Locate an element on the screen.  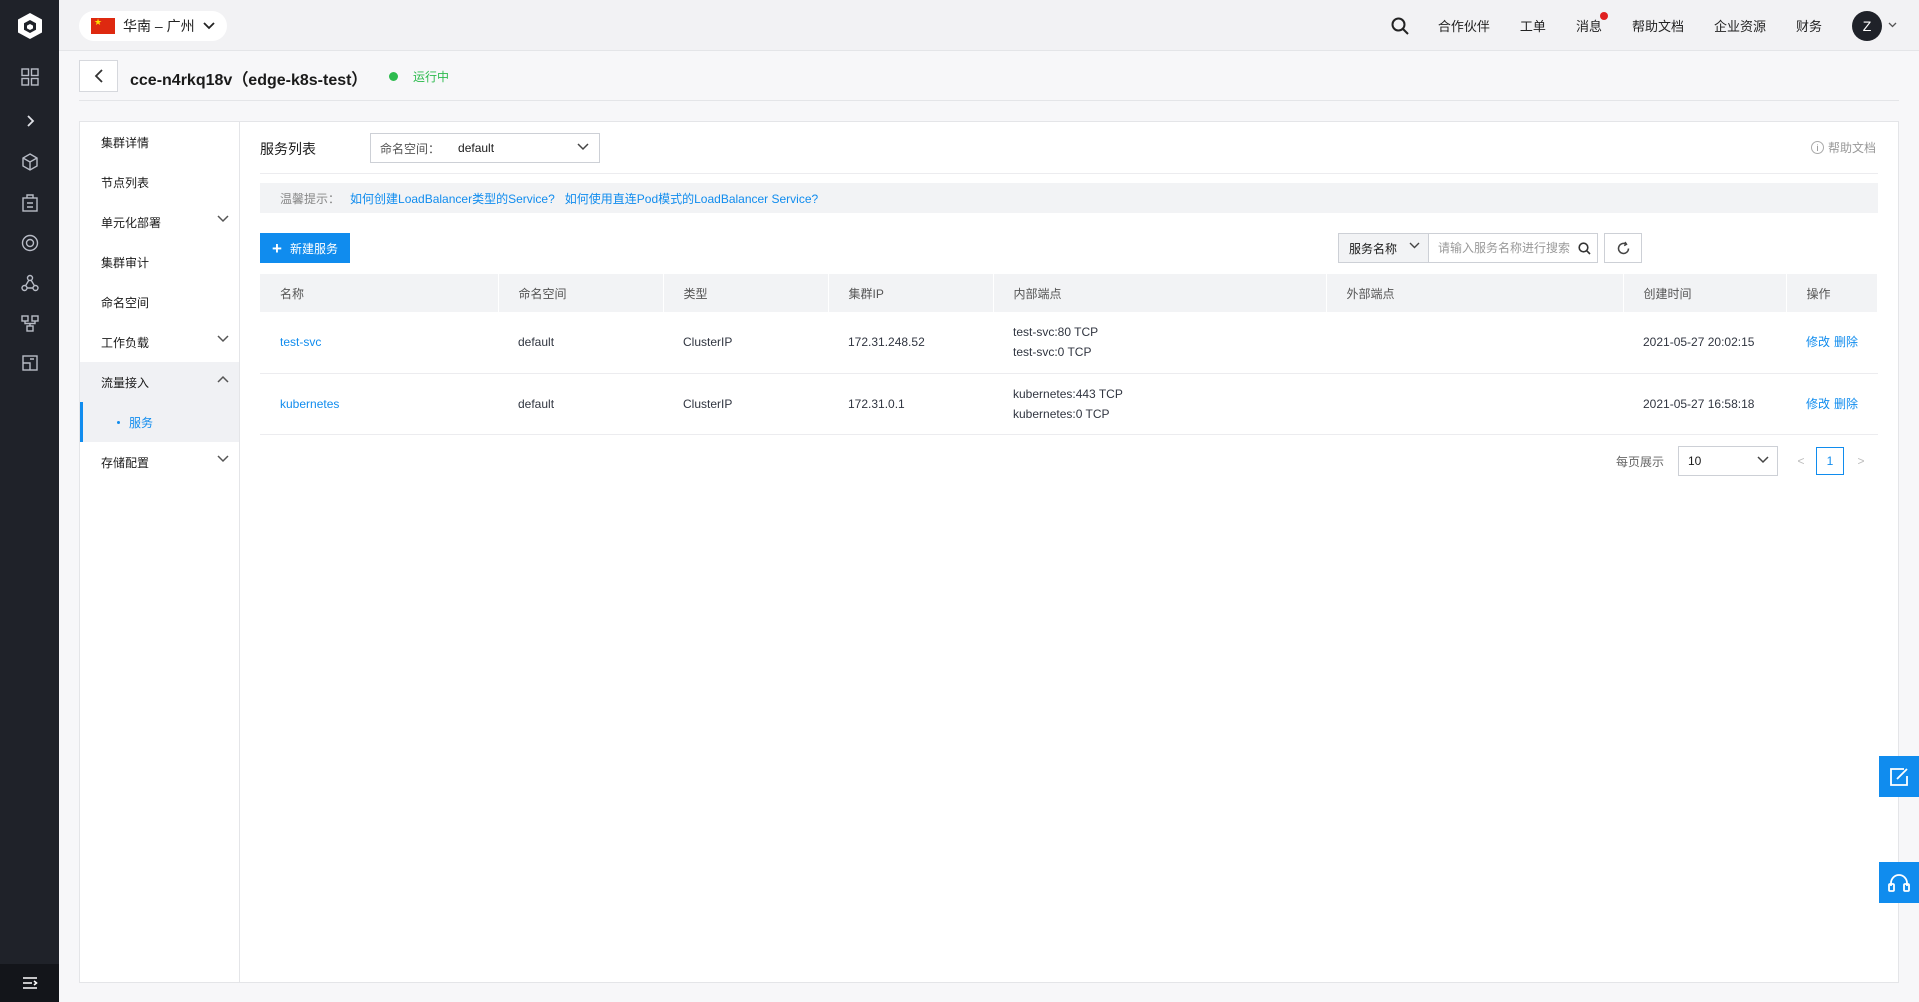
cell-created: 2021-05-27 16:58:18 is located at coordinates (1704, 404).